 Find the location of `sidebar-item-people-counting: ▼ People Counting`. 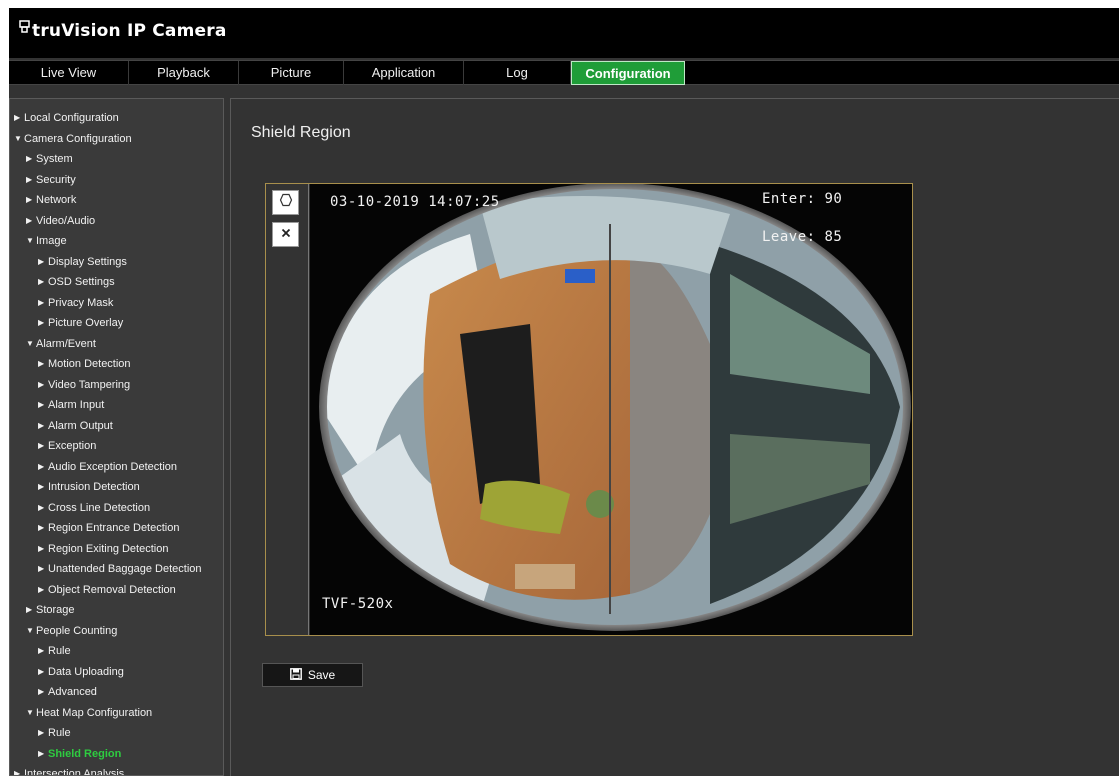

sidebar-item-people-counting: ▼ People Counting is located at coordinates (71, 631).